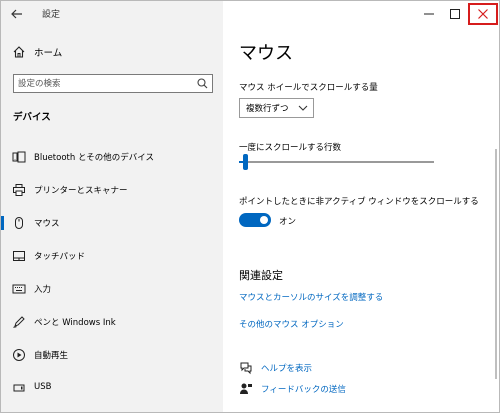 The height and width of the screenshot is (413, 500). I want to click on page-title: マウス, so click(266, 53).